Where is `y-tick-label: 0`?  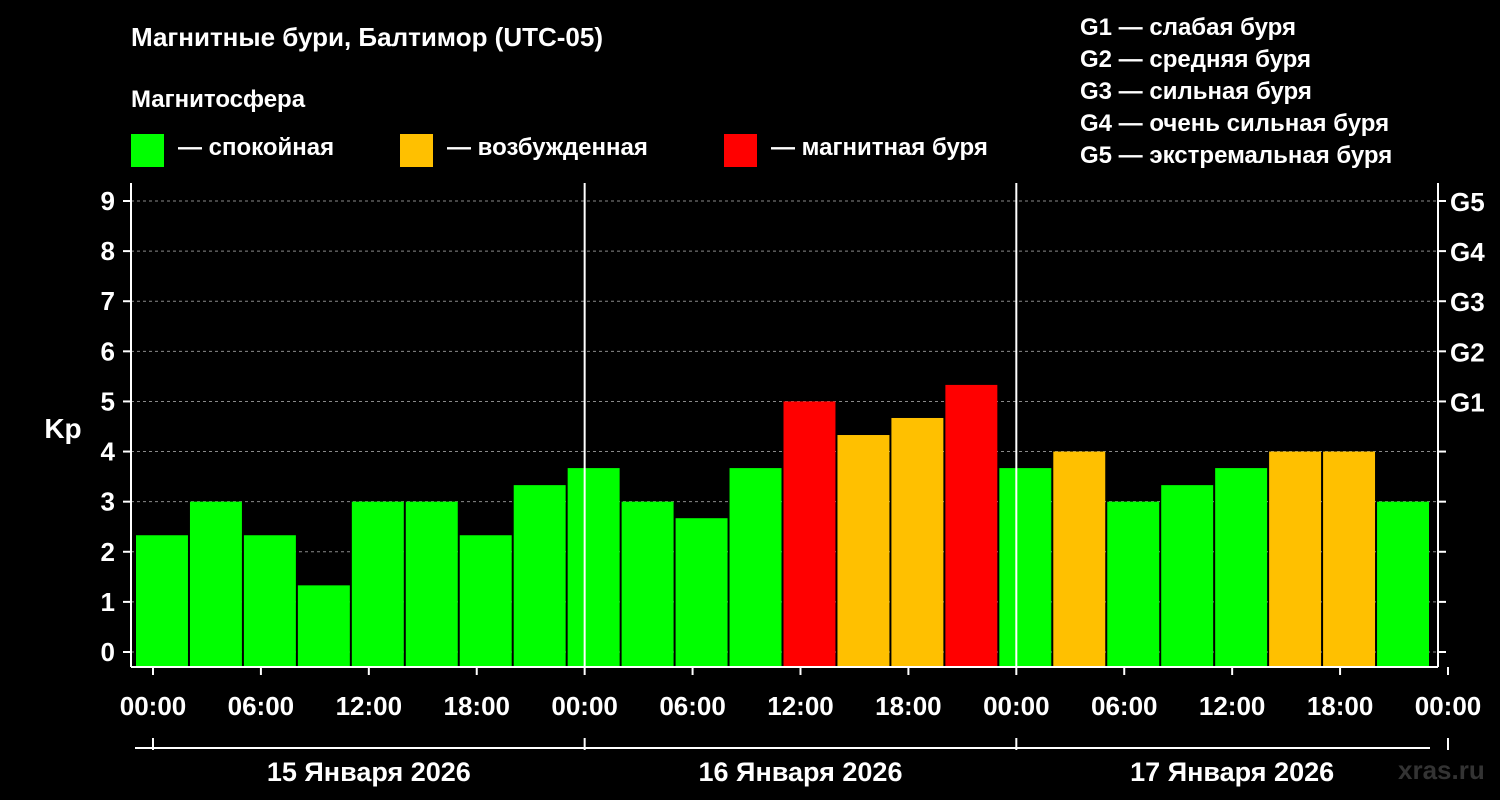
y-tick-label: 0 is located at coordinates (108, 652).